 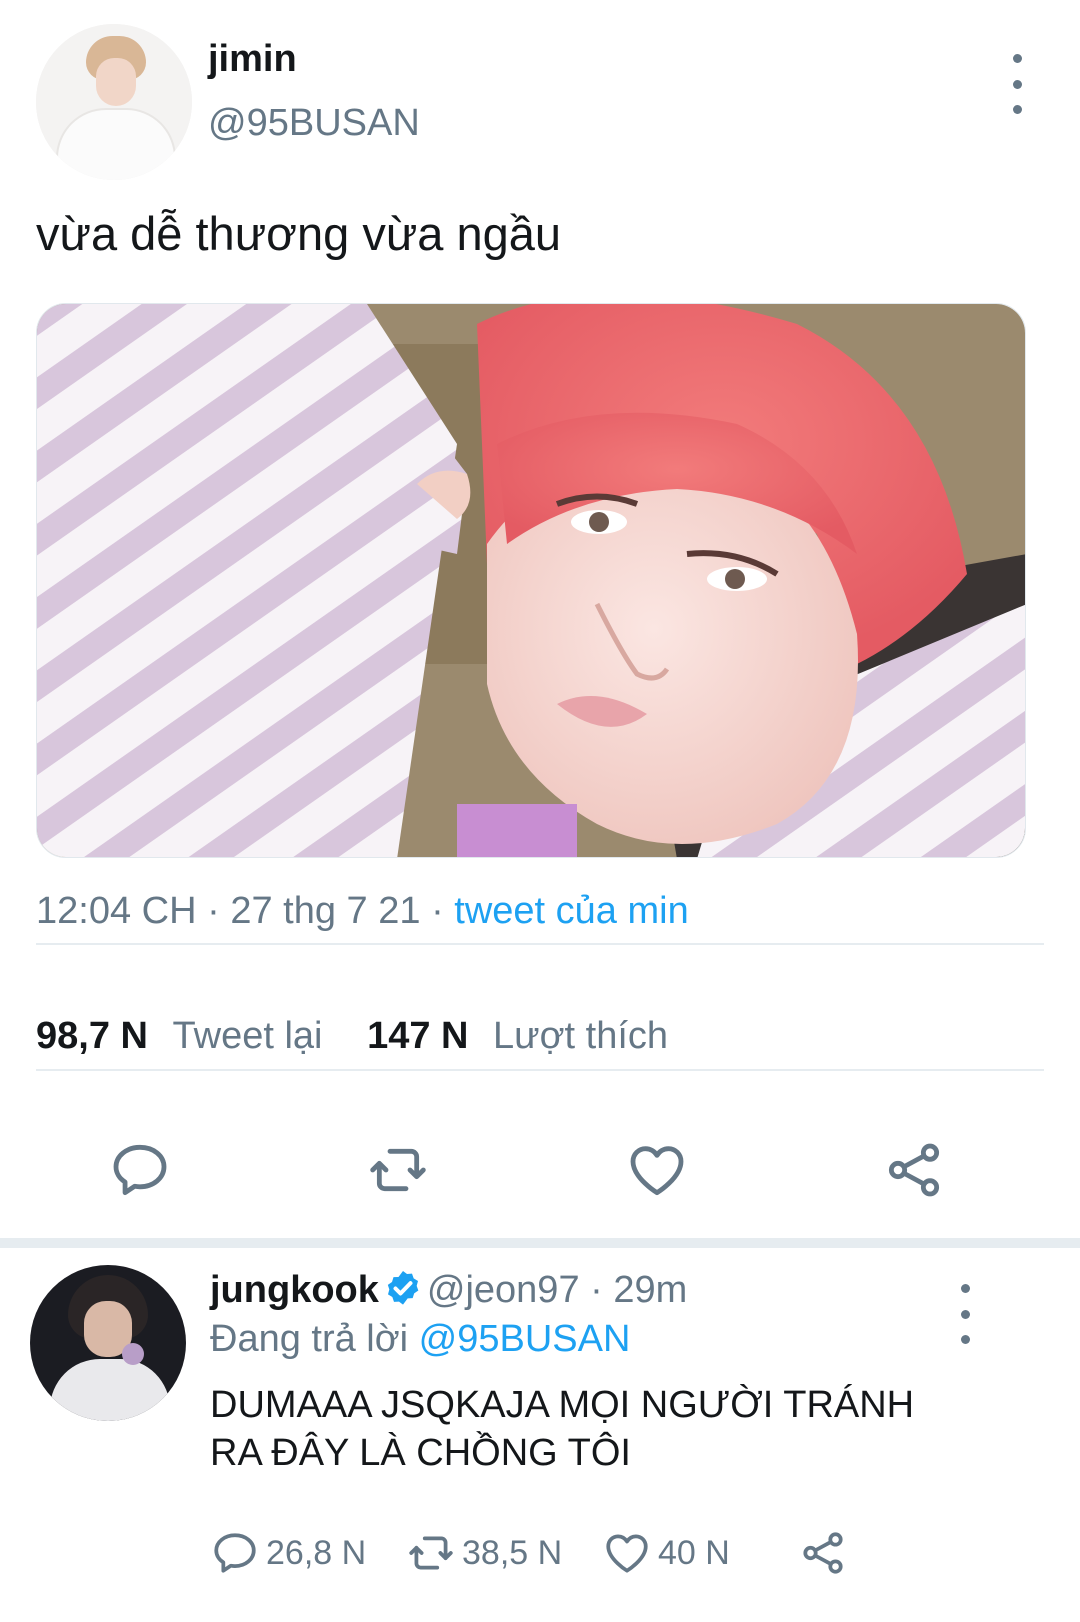 What do you see at coordinates (503, 1290) in the screenshot?
I see `reply-author-handle: @jeon97` at bounding box center [503, 1290].